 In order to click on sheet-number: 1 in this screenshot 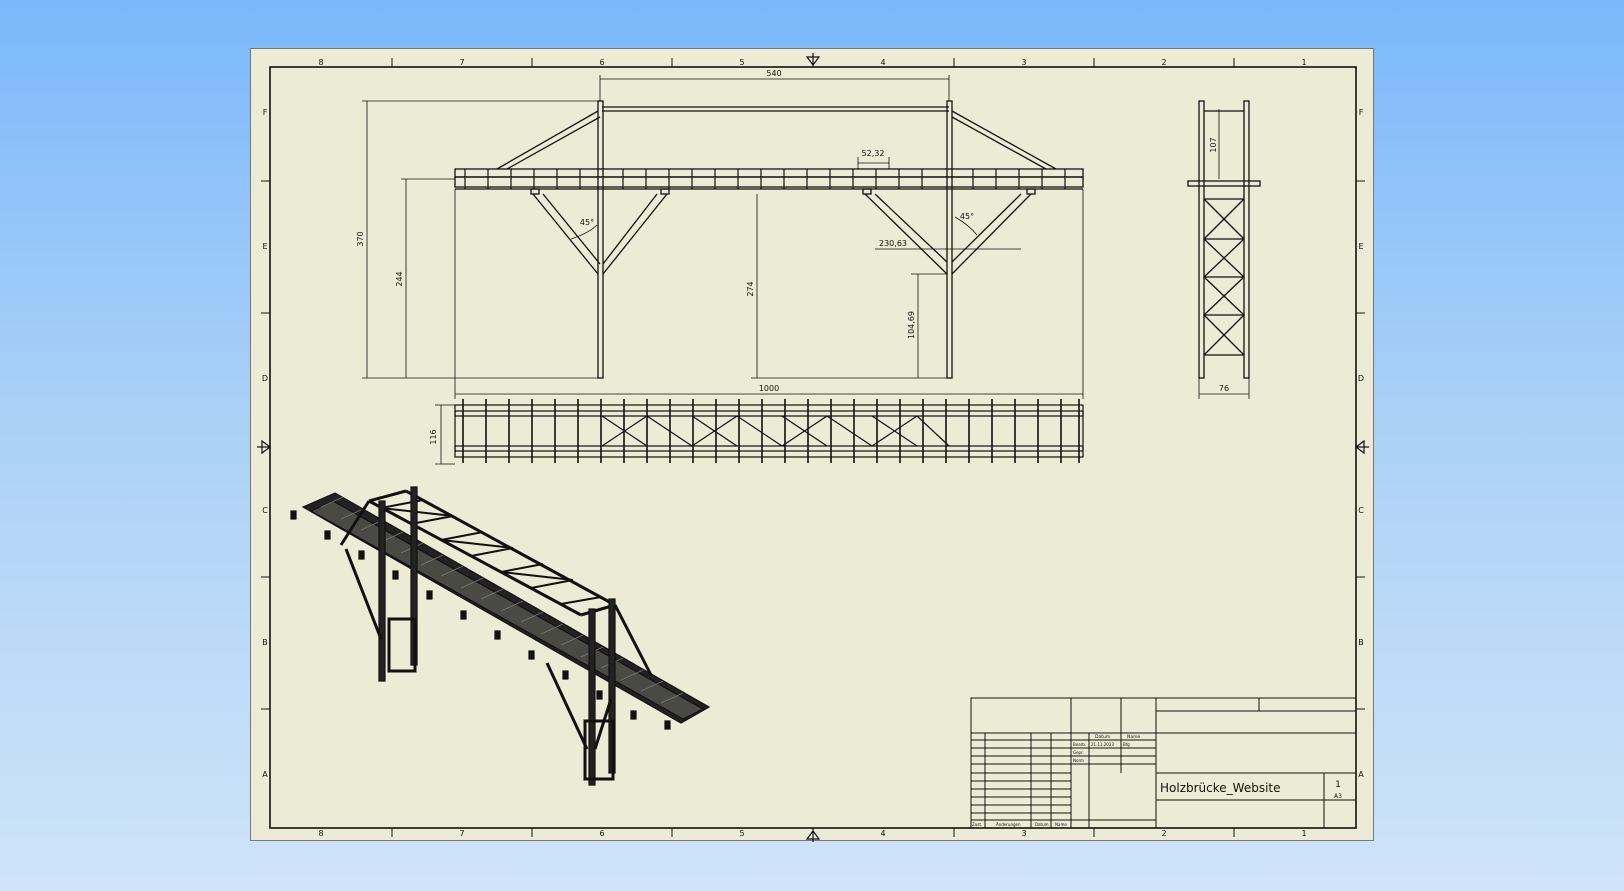, I will do `click(1338, 785)`.